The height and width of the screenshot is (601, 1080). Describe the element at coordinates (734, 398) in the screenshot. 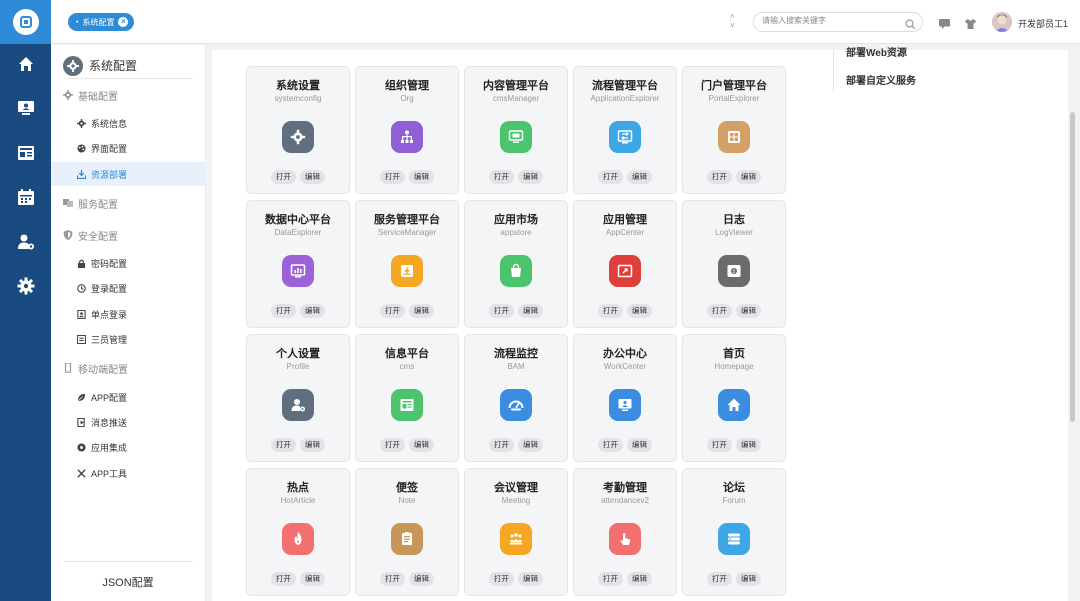

I see `app-card: 首页 Homepage 打开 编辑` at that location.